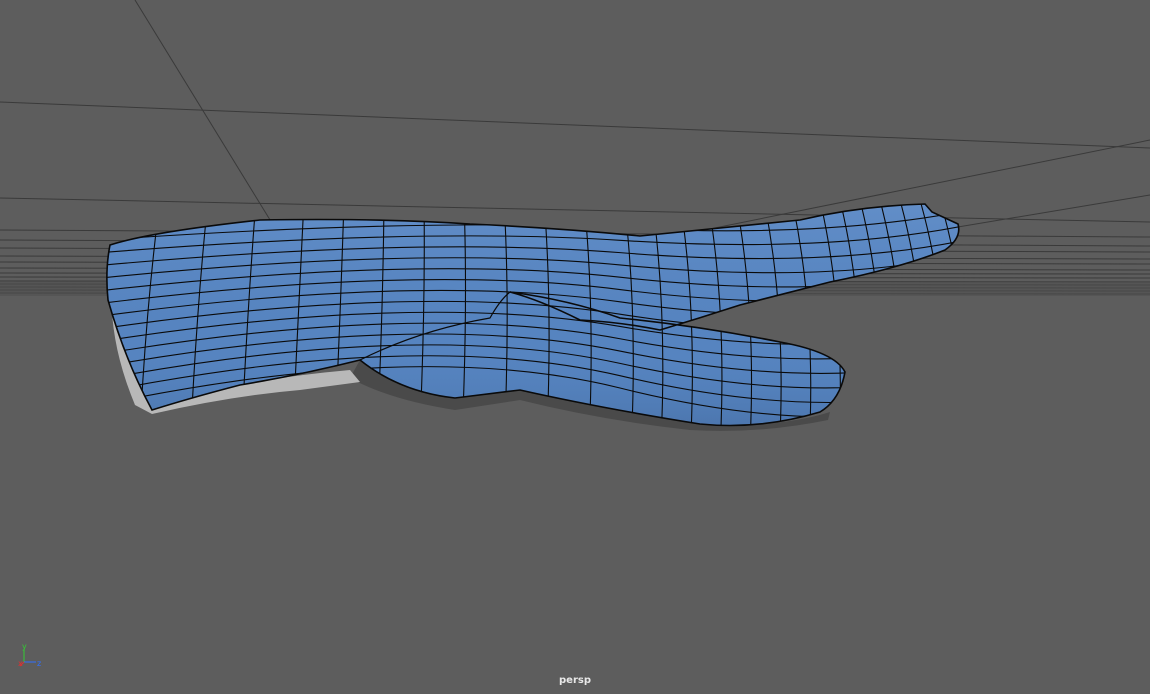  Describe the element at coordinates (24, 646) in the screenshot. I see `axis-y-label: y` at that location.